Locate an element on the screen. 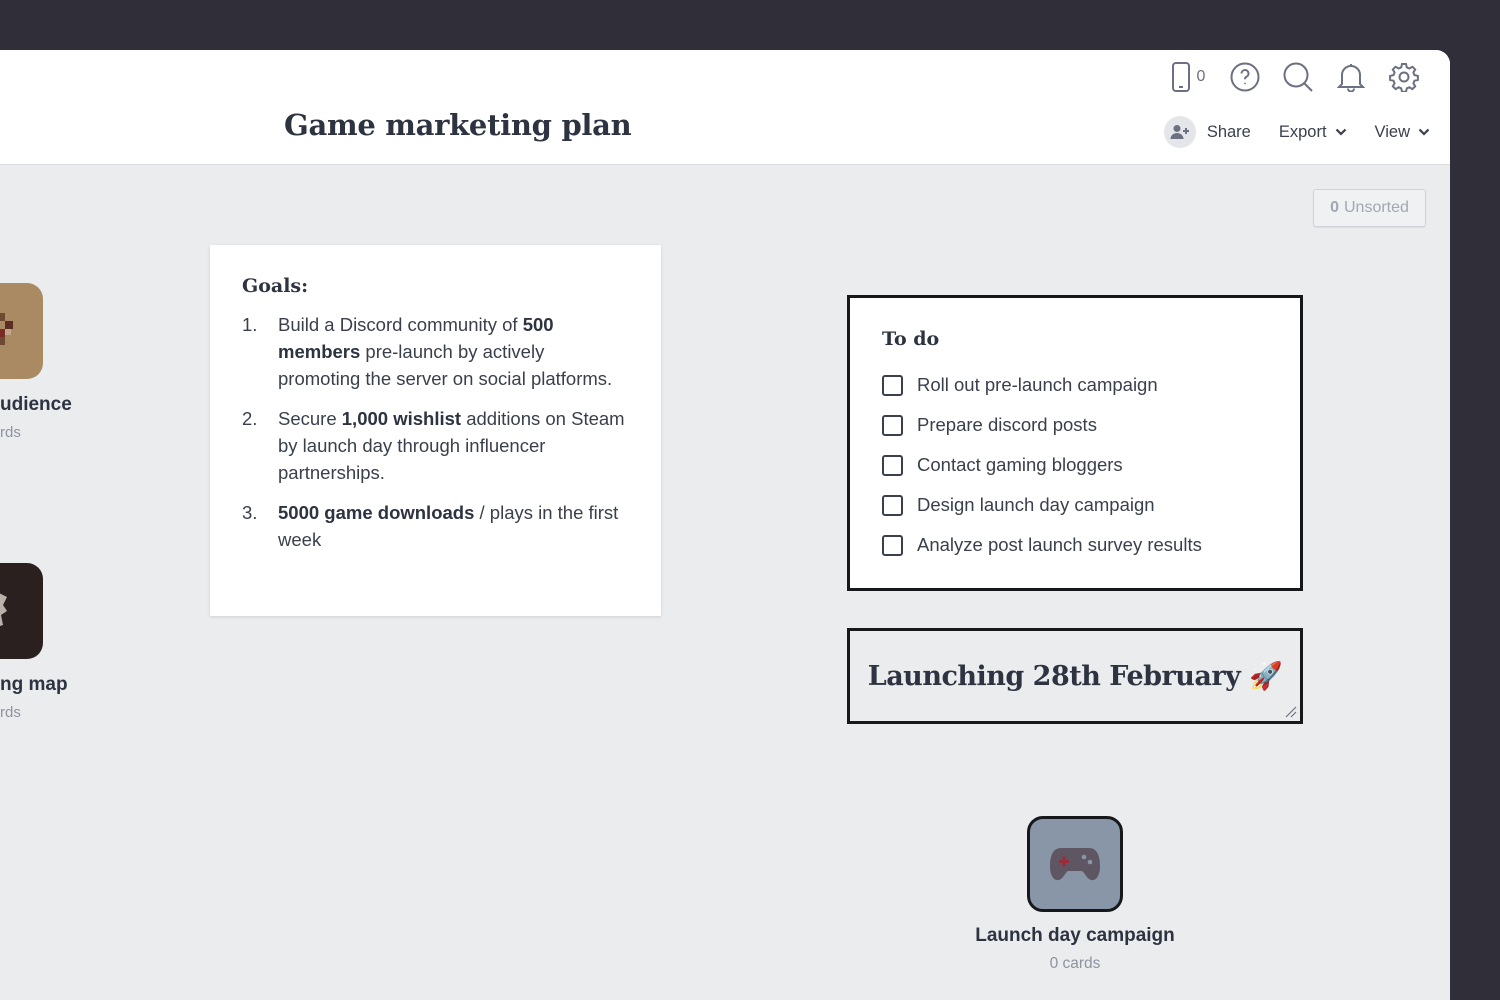  board-title: Launch day campaign is located at coordinates (725, 936).